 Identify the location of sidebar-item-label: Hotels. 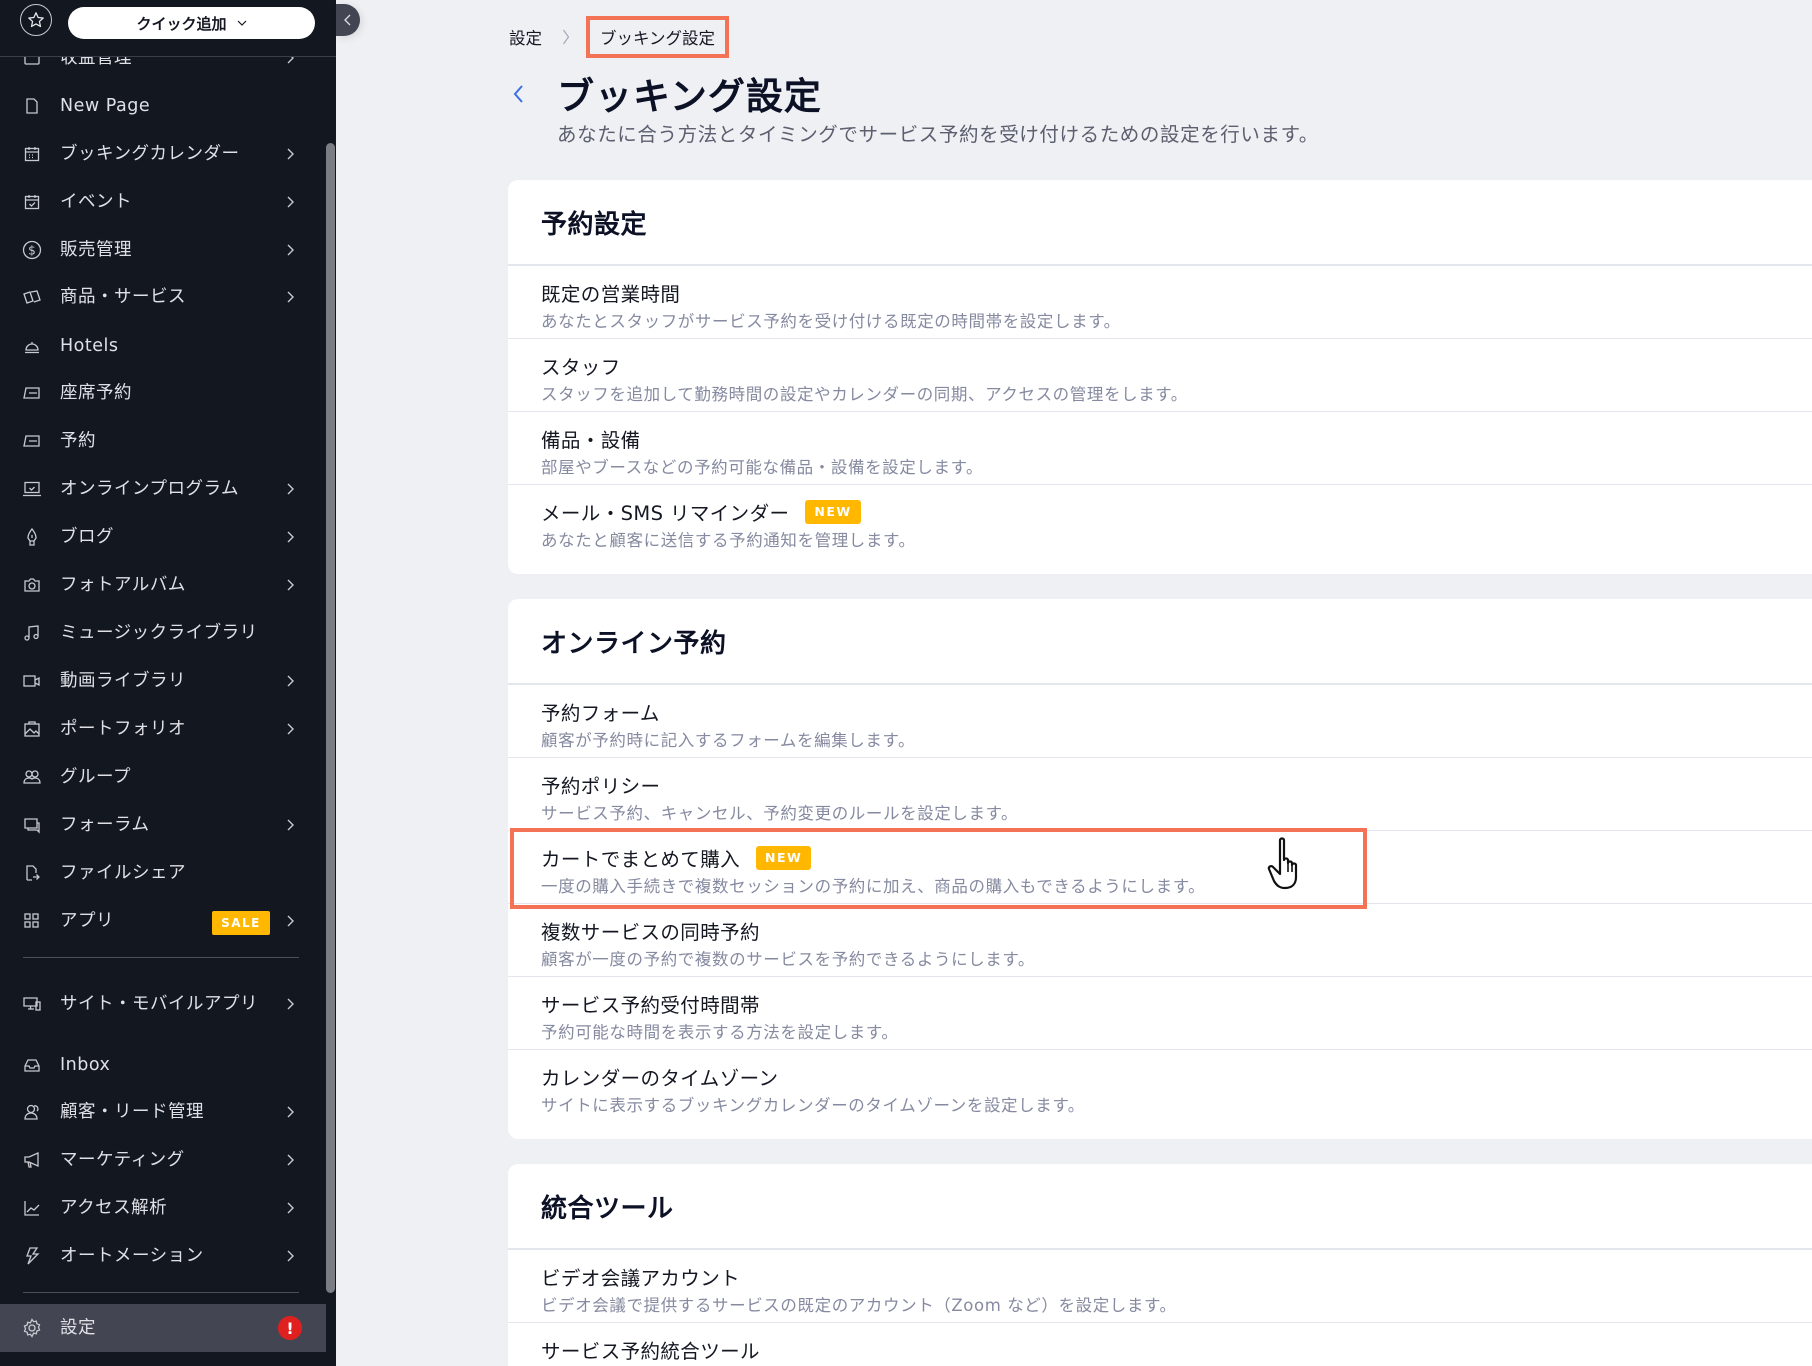
(89, 346).